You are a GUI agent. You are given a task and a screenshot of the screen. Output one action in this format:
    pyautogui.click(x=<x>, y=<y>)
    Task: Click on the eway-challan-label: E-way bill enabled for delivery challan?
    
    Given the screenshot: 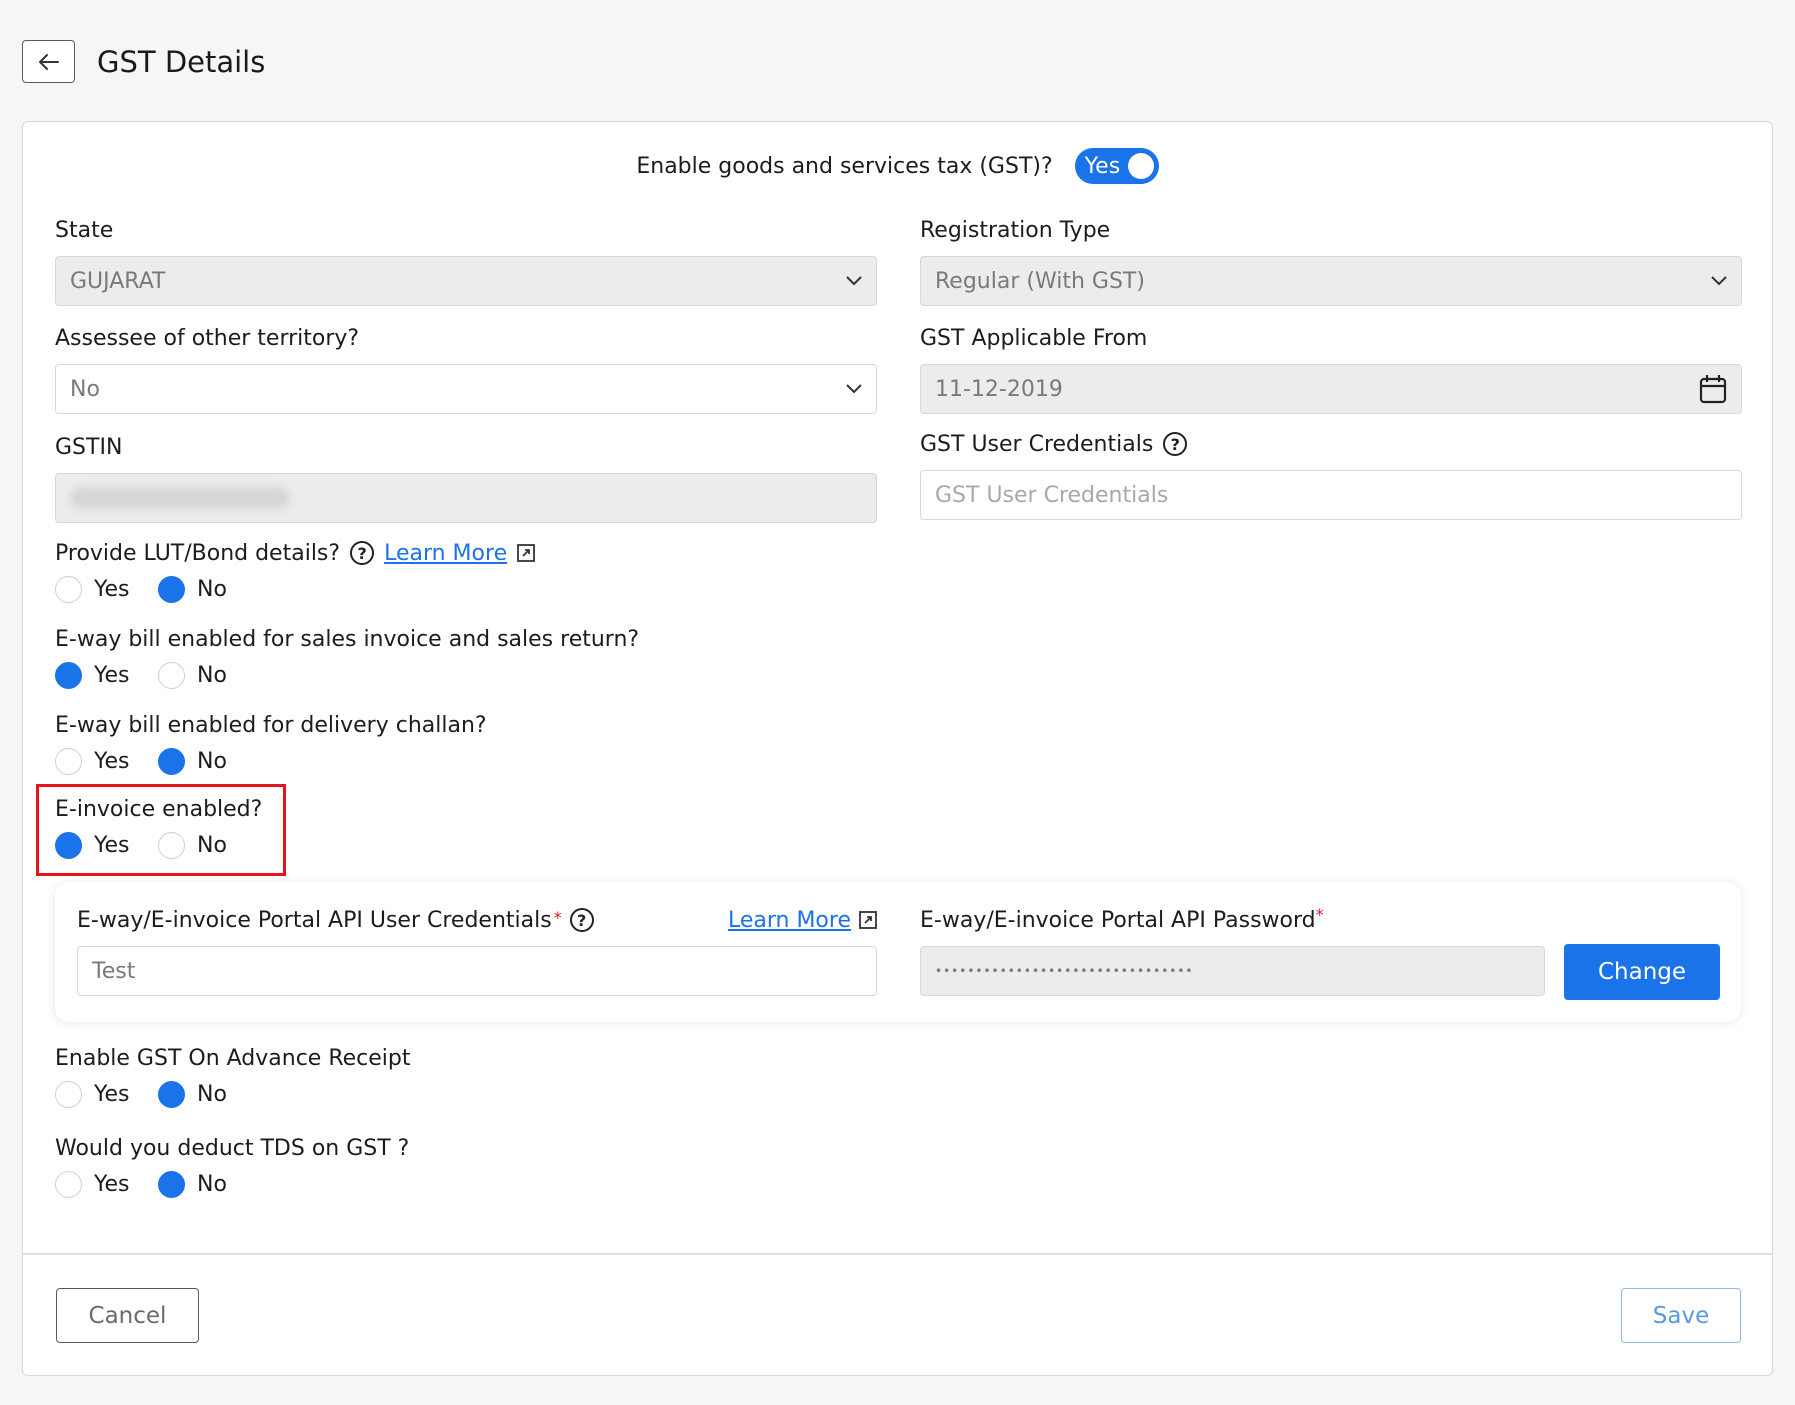 What is the action you would take?
    pyautogui.click(x=271, y=725)
    